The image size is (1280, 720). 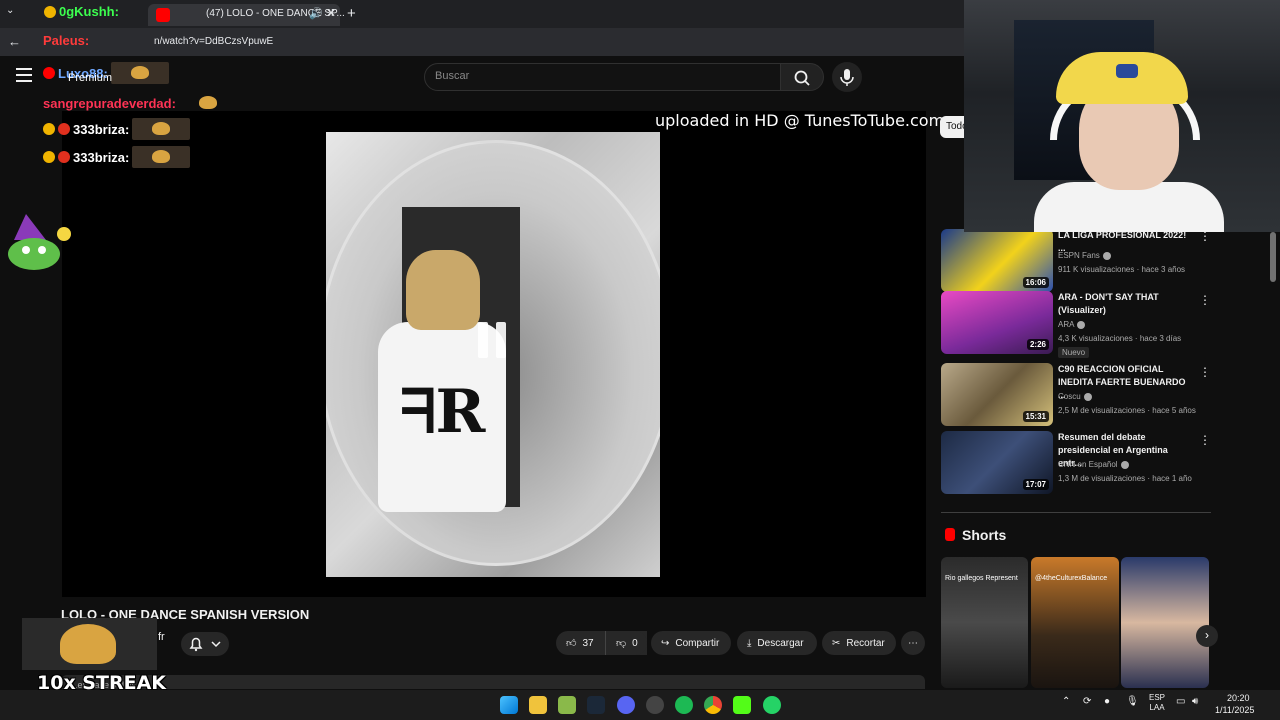 What do you see at coordinates (780, 643) in the screenshot?
I see `download-label: Descargar` at bounding box center [780, 643].